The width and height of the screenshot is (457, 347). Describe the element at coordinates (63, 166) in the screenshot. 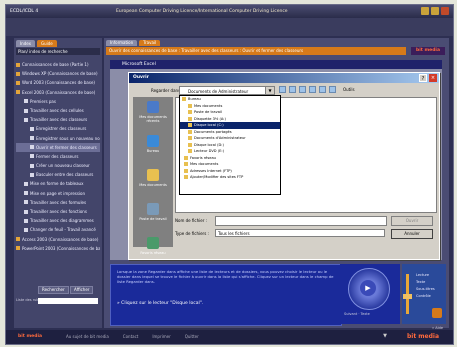

I see `tree-item-label: Créer un nouveau classeur` at that location.